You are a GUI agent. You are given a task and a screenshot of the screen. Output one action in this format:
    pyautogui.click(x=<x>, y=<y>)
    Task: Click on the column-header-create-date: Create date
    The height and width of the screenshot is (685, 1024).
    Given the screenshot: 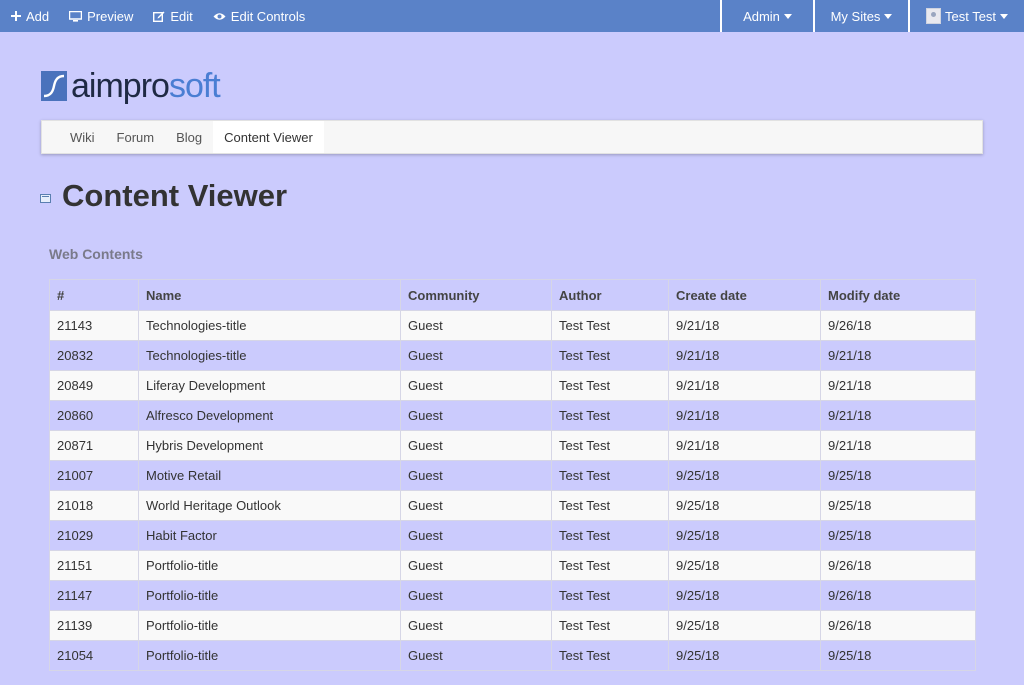 What is the action you would take?
    pyautogui.click(x=744, y=295)
    